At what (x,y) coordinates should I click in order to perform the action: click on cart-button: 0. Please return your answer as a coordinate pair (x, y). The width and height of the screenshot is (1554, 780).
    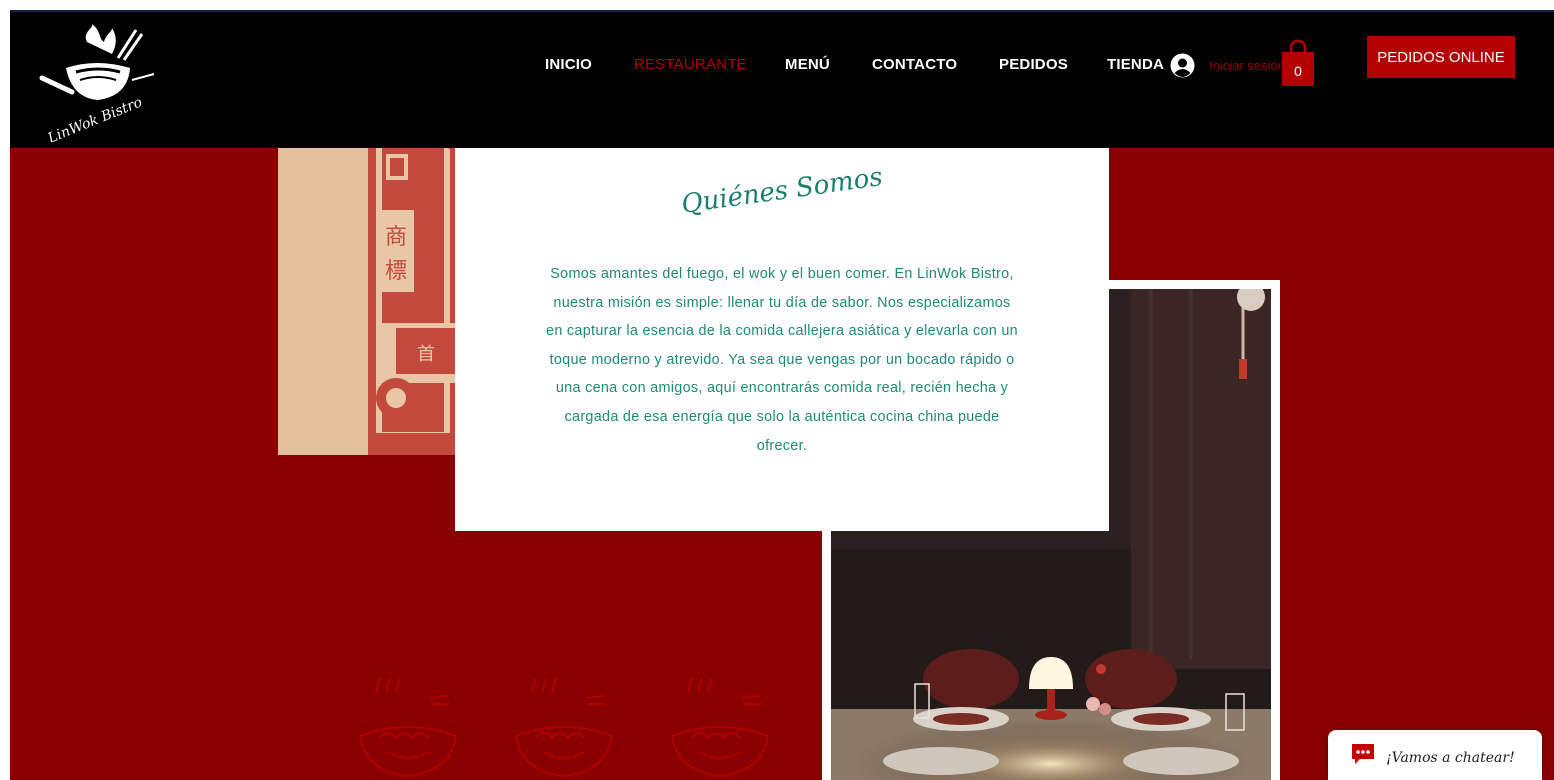
    Looking at the image, I should click on (1298, 62).